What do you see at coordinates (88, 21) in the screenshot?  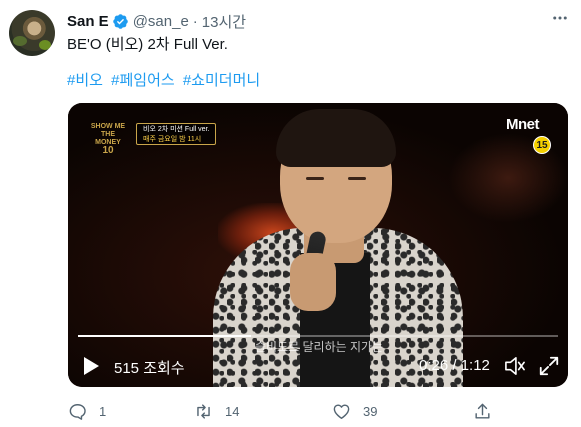 I see `author-name: San E` at bounding box center [88, 21].